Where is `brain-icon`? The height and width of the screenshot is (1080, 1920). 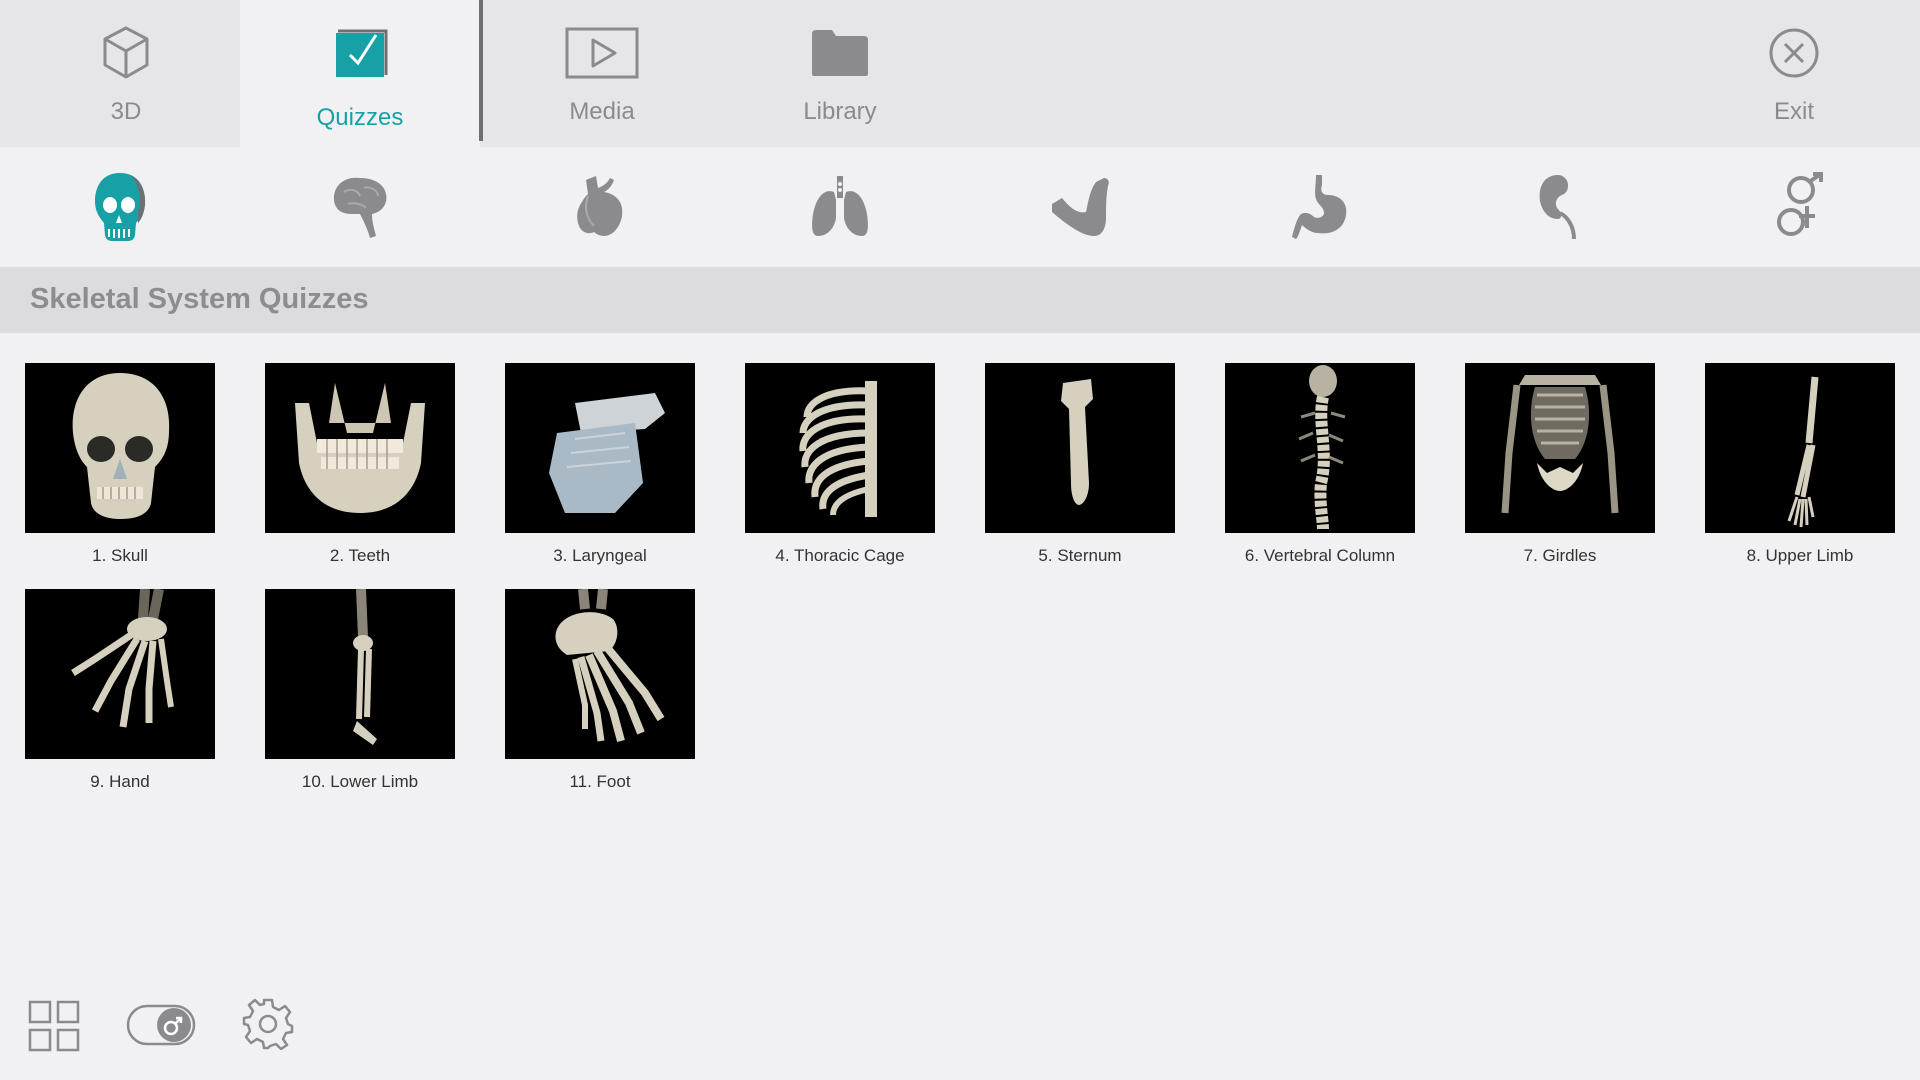
brain-icon is located at coordinates (360, 207).